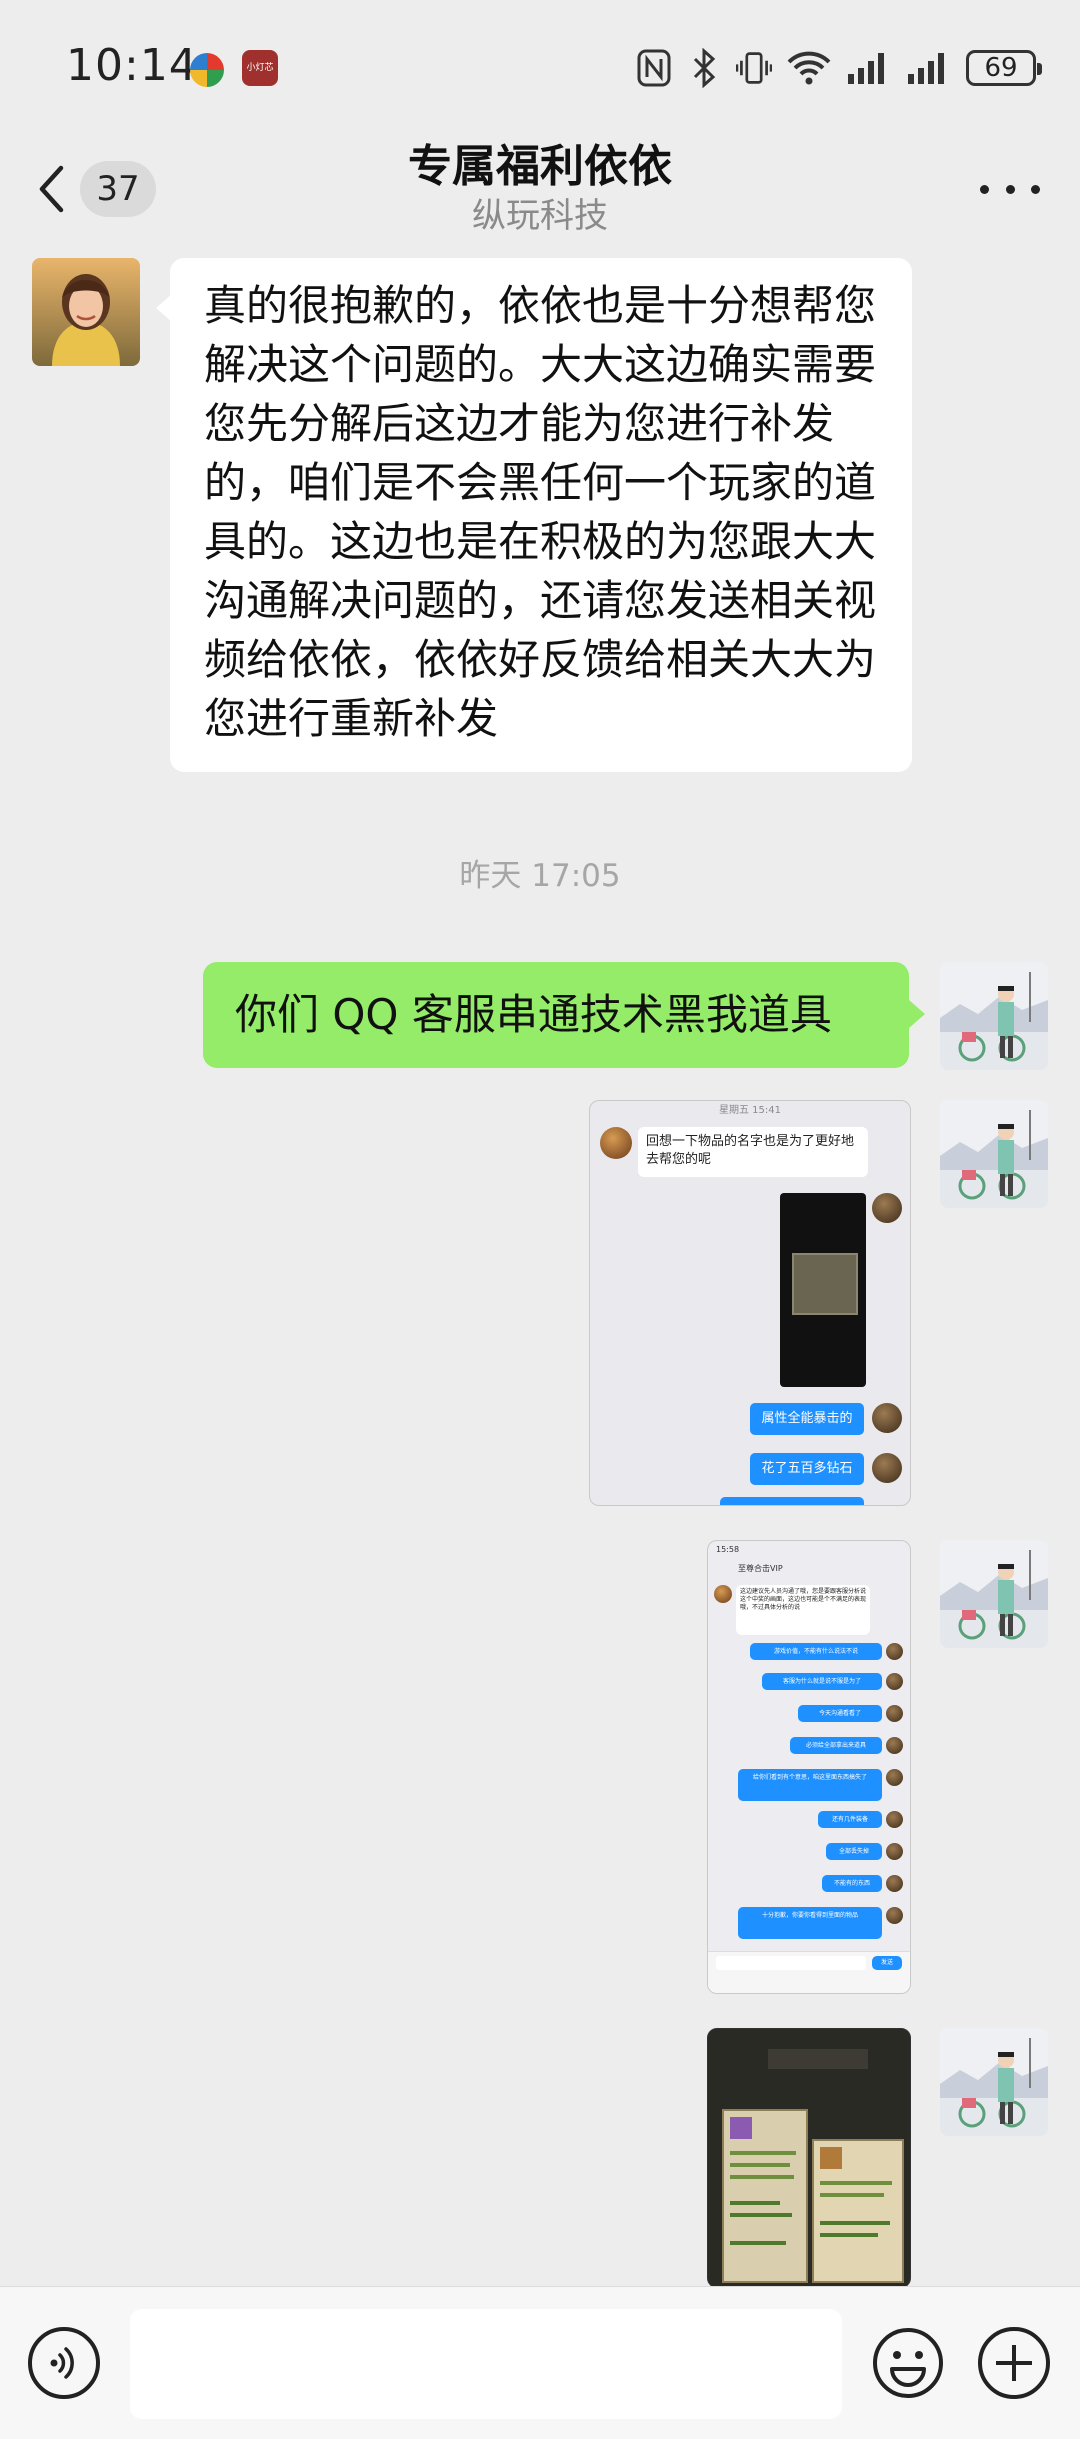 The image size is (1080, 2439). I want to click on chat-subtitle: 纵玩科技, so click(540, 216).